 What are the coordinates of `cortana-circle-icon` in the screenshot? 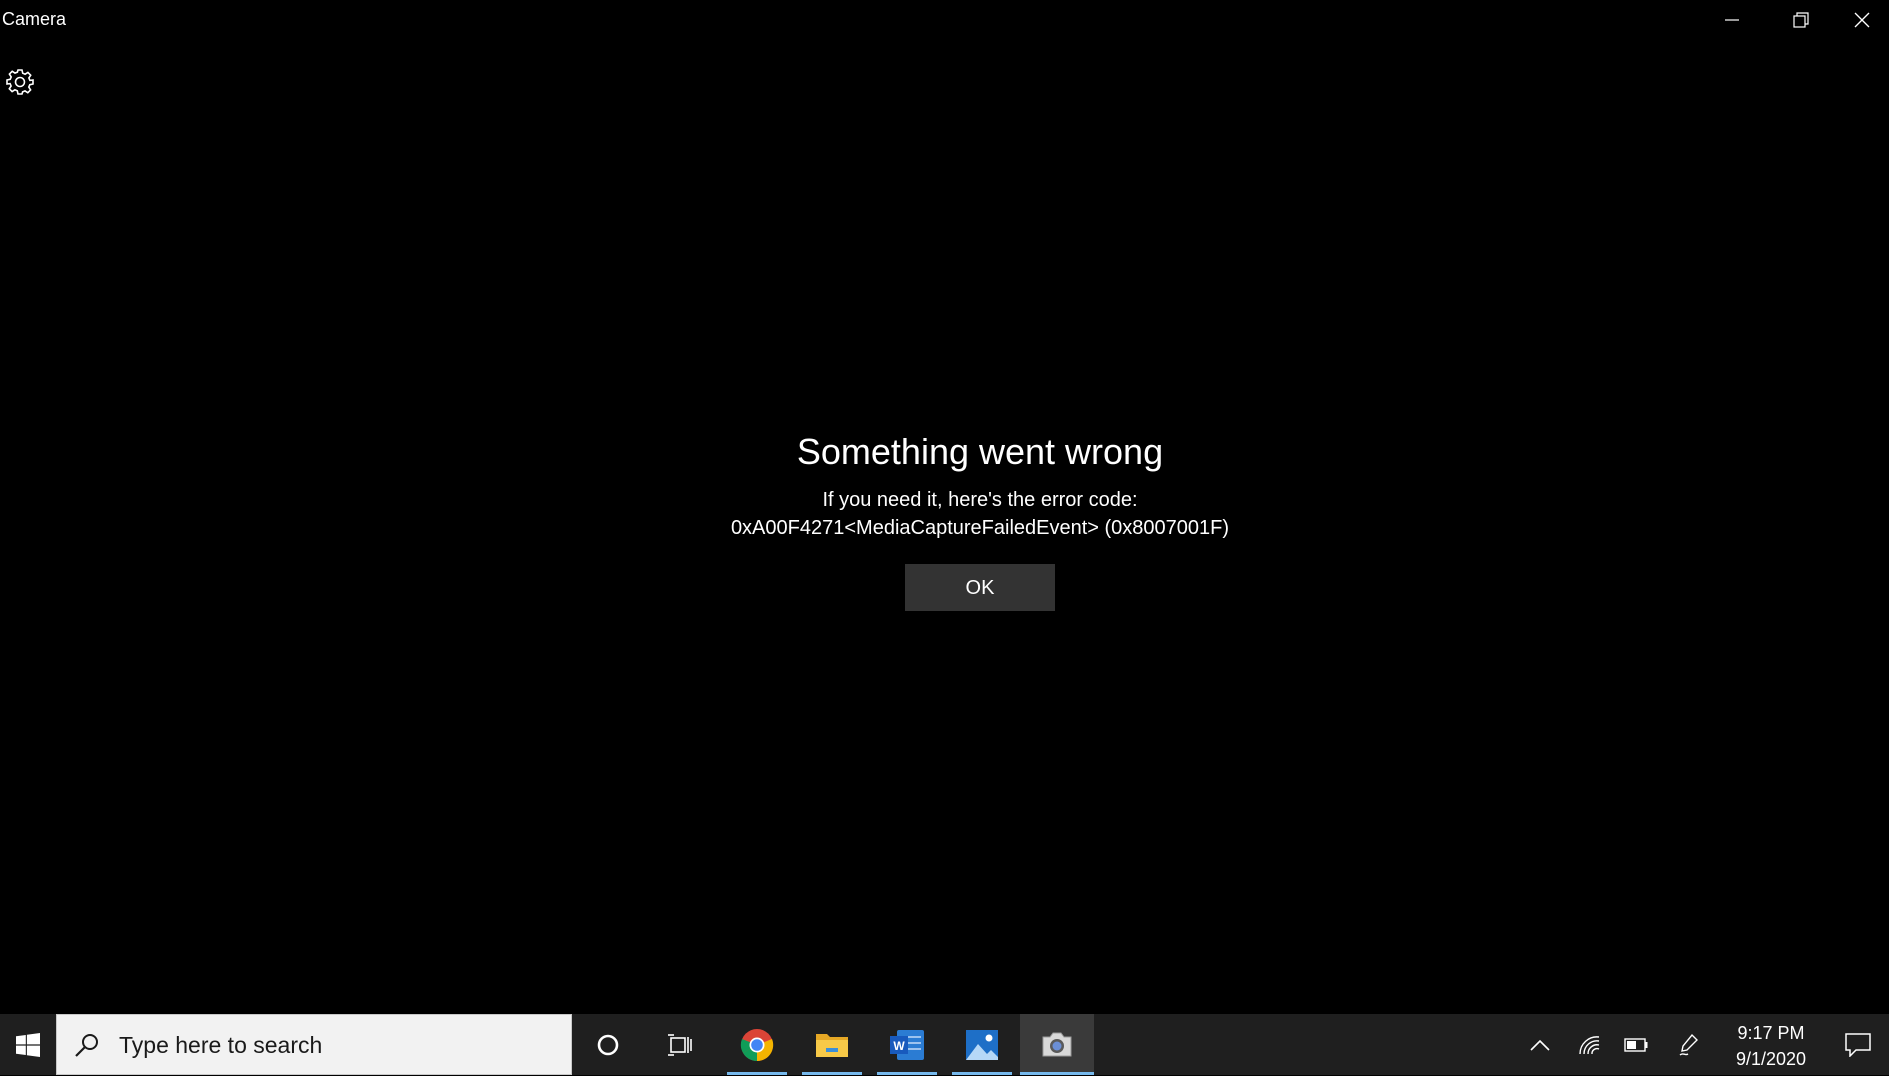 It's located at (608, 1044).